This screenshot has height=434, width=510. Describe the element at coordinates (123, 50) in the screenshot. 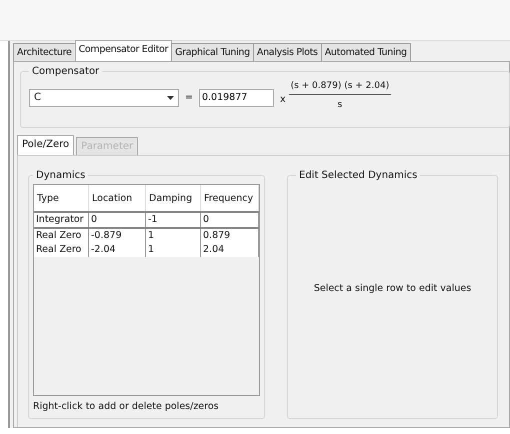

I see `tab: Compensator Editor` at that location.